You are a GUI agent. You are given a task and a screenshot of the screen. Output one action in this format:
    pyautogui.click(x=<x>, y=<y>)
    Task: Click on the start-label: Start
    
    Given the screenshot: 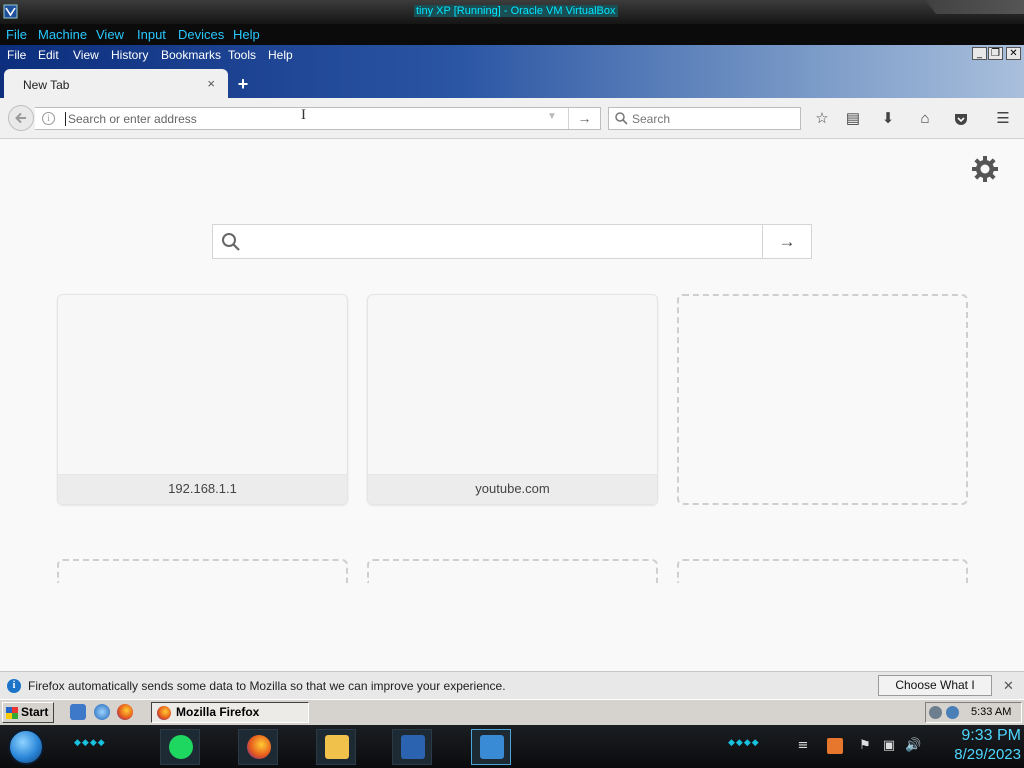 What is the action you would take?
    pyautogui.click(x=35, y=712)
    